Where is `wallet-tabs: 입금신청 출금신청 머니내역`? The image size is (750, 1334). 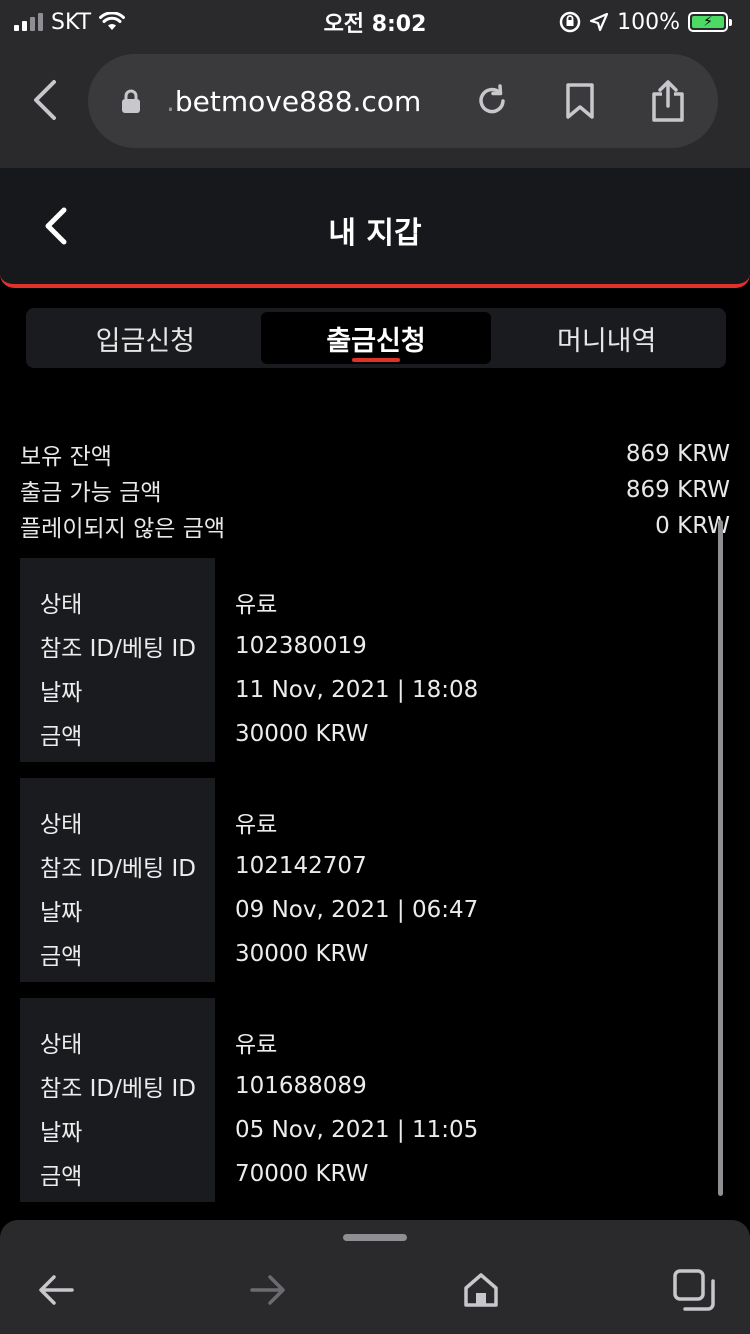 wallet-tabs: 입금신청 출금신청 머니내역 is located at coordinates (376, 338).